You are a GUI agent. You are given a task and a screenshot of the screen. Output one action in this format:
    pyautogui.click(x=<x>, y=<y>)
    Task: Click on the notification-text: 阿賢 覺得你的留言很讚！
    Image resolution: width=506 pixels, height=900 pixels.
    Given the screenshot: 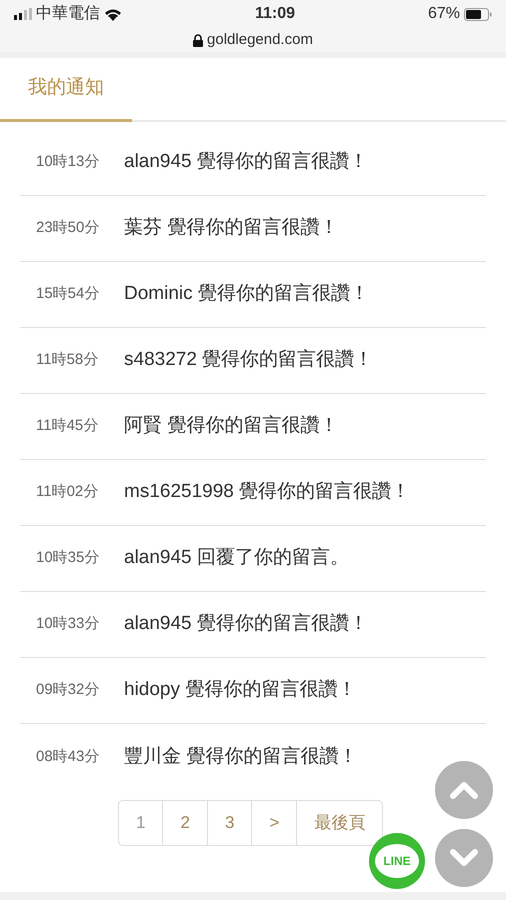 What is the action you would take?
    pyautogui.click(x=231, y=426)
    